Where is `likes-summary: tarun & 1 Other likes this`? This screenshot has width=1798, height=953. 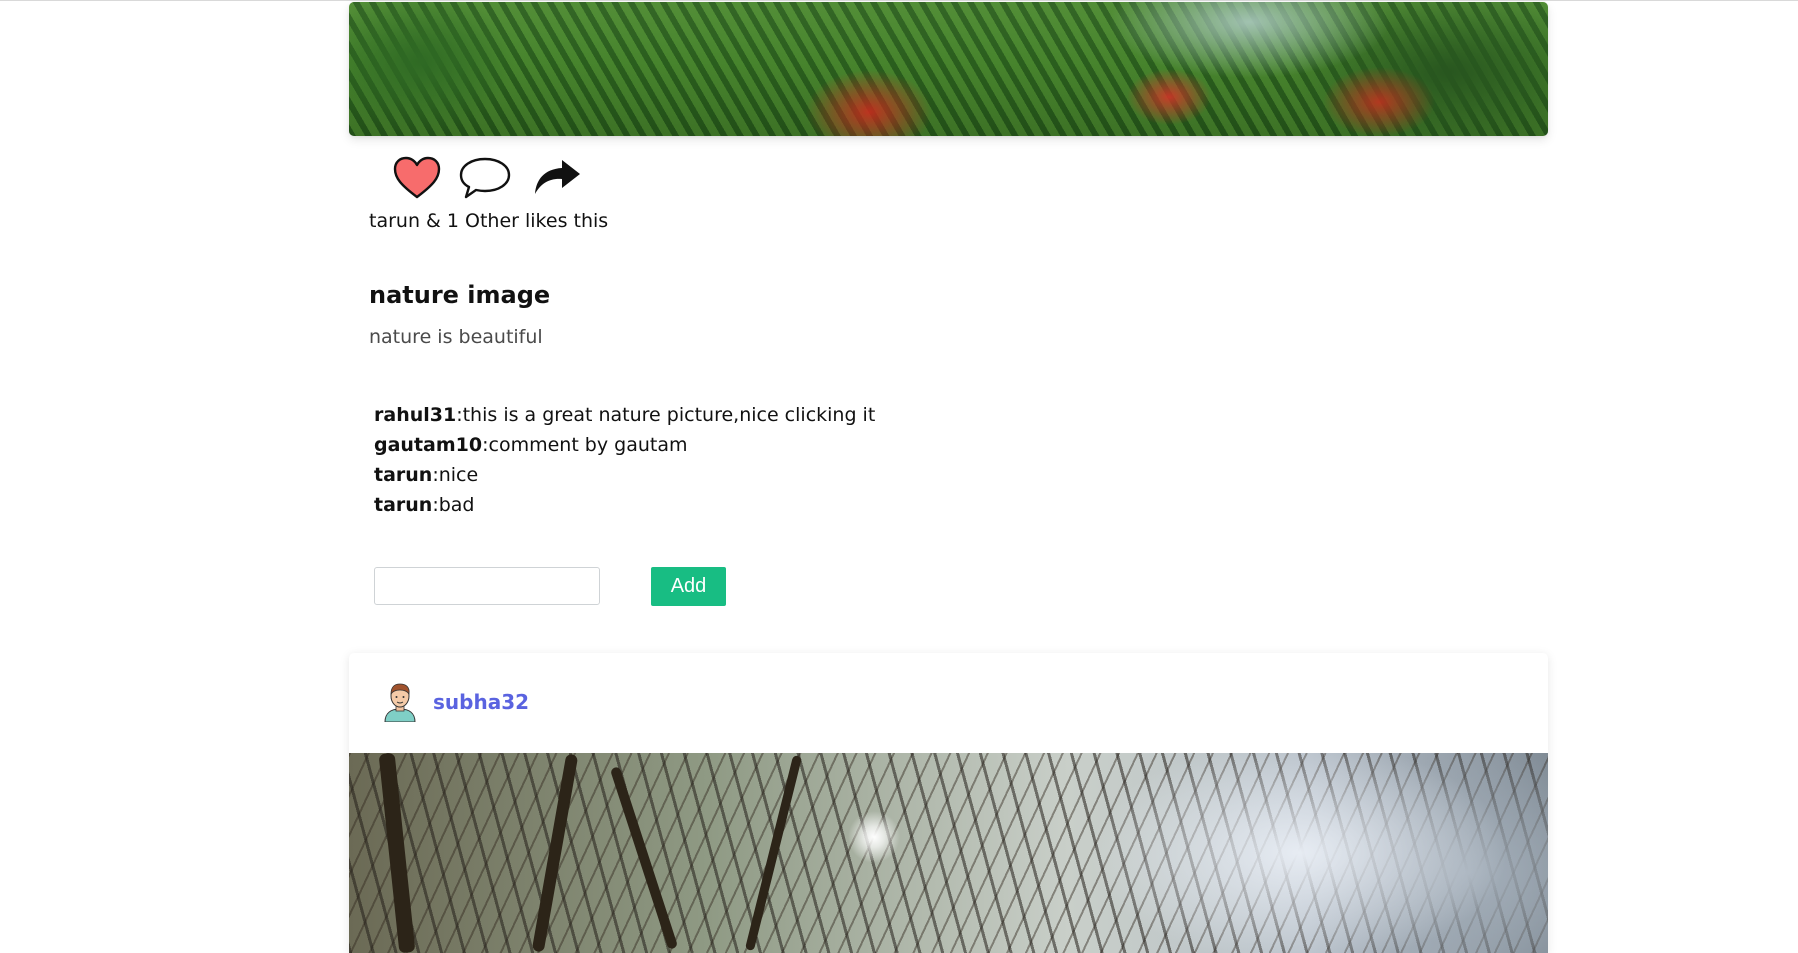
likes-summary: tarun & 1 Other likes this is located at coordinates (489, 221).